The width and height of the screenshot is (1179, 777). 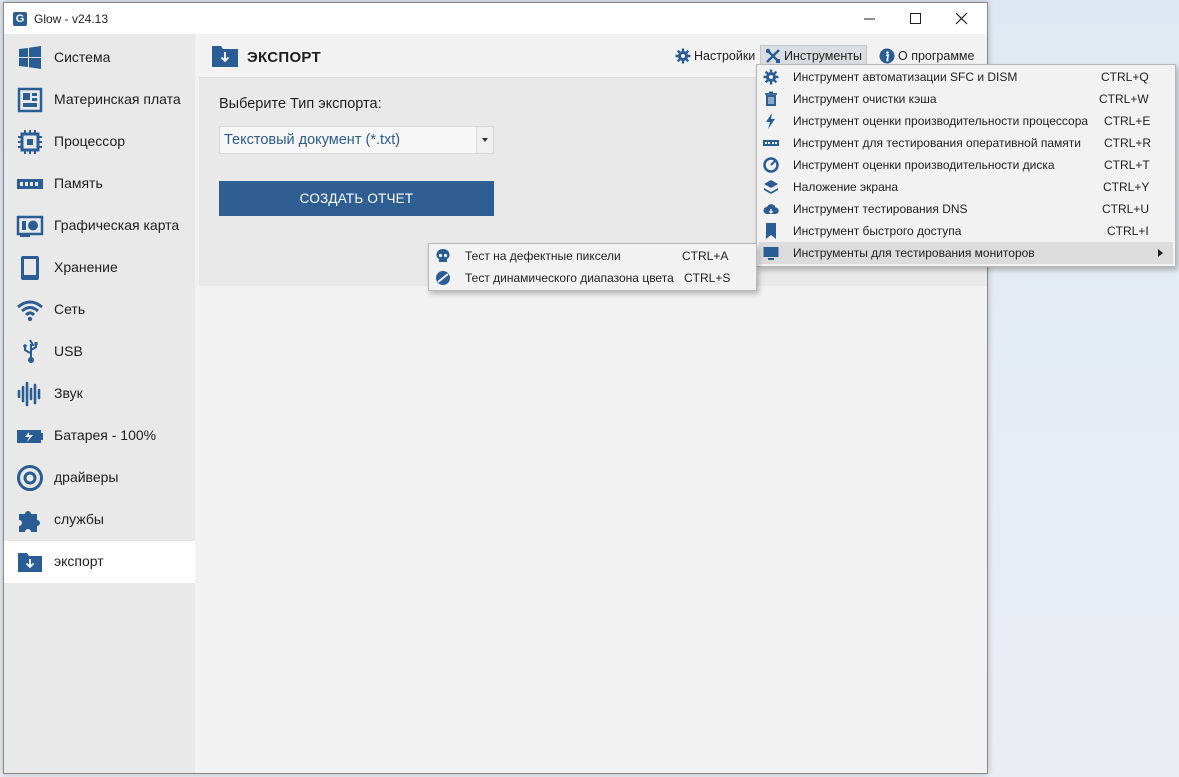 What do you see at coordinates (771, 231) in the screenshot?
I see `bookmark-icon` at bounding box center [771, 231].